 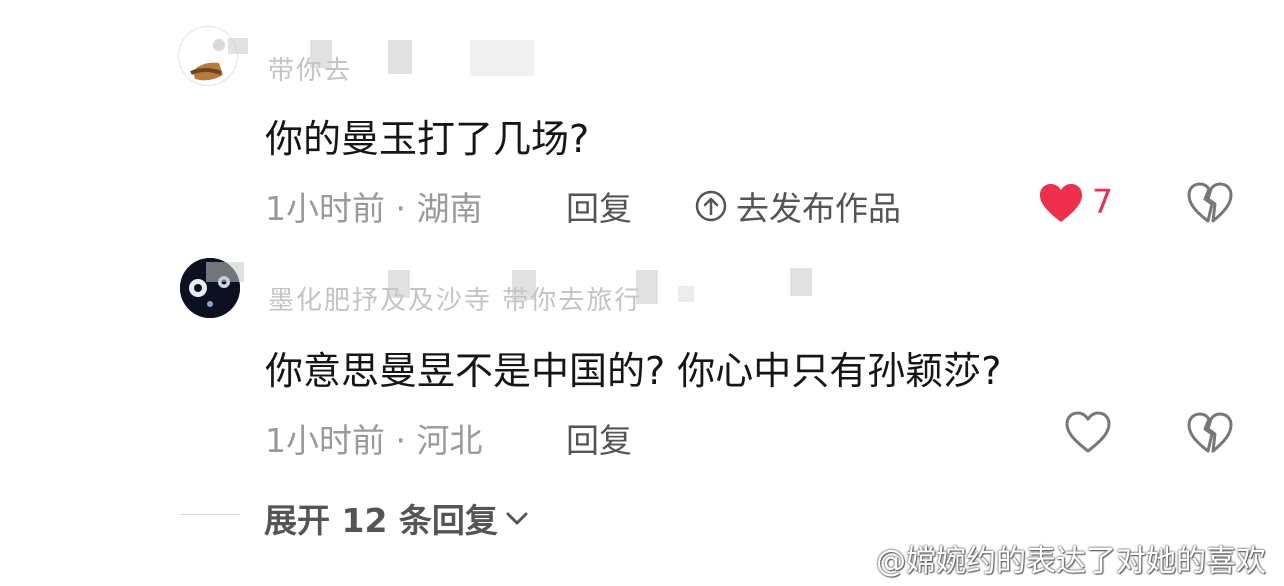 I want to click on divider, so click(x=210, y=514).